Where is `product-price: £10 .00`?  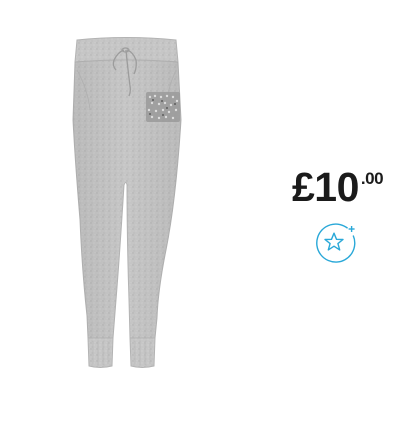
product-price: £10 .00 is located at coordinates (338, 187).